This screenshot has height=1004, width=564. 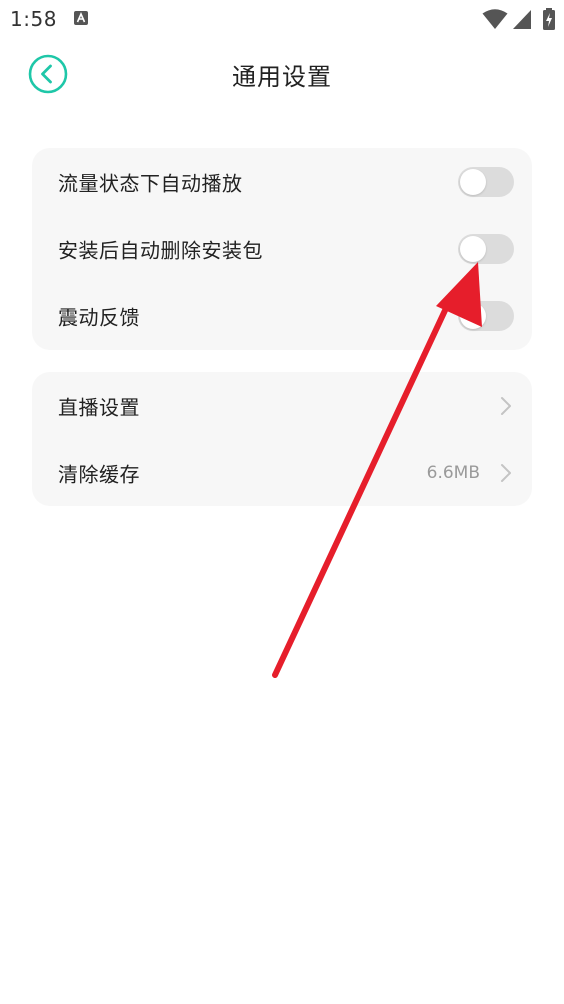 What do you see at coordinates (160, 250) in the screenshot?
I see `setting-label: 安装后自动删除安装包` at bounding box center [160, 250].